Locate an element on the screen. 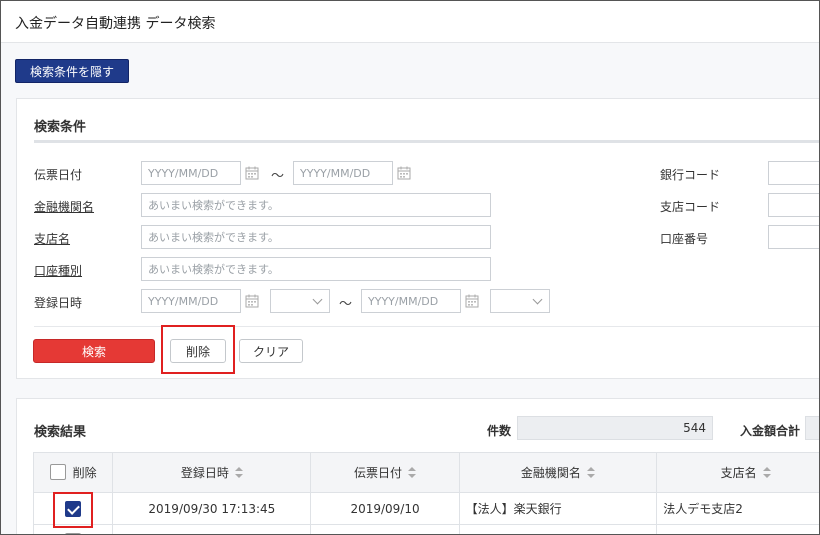  bank-name-input: あいまい検索ができます。 is located at coordinates (316, 205).